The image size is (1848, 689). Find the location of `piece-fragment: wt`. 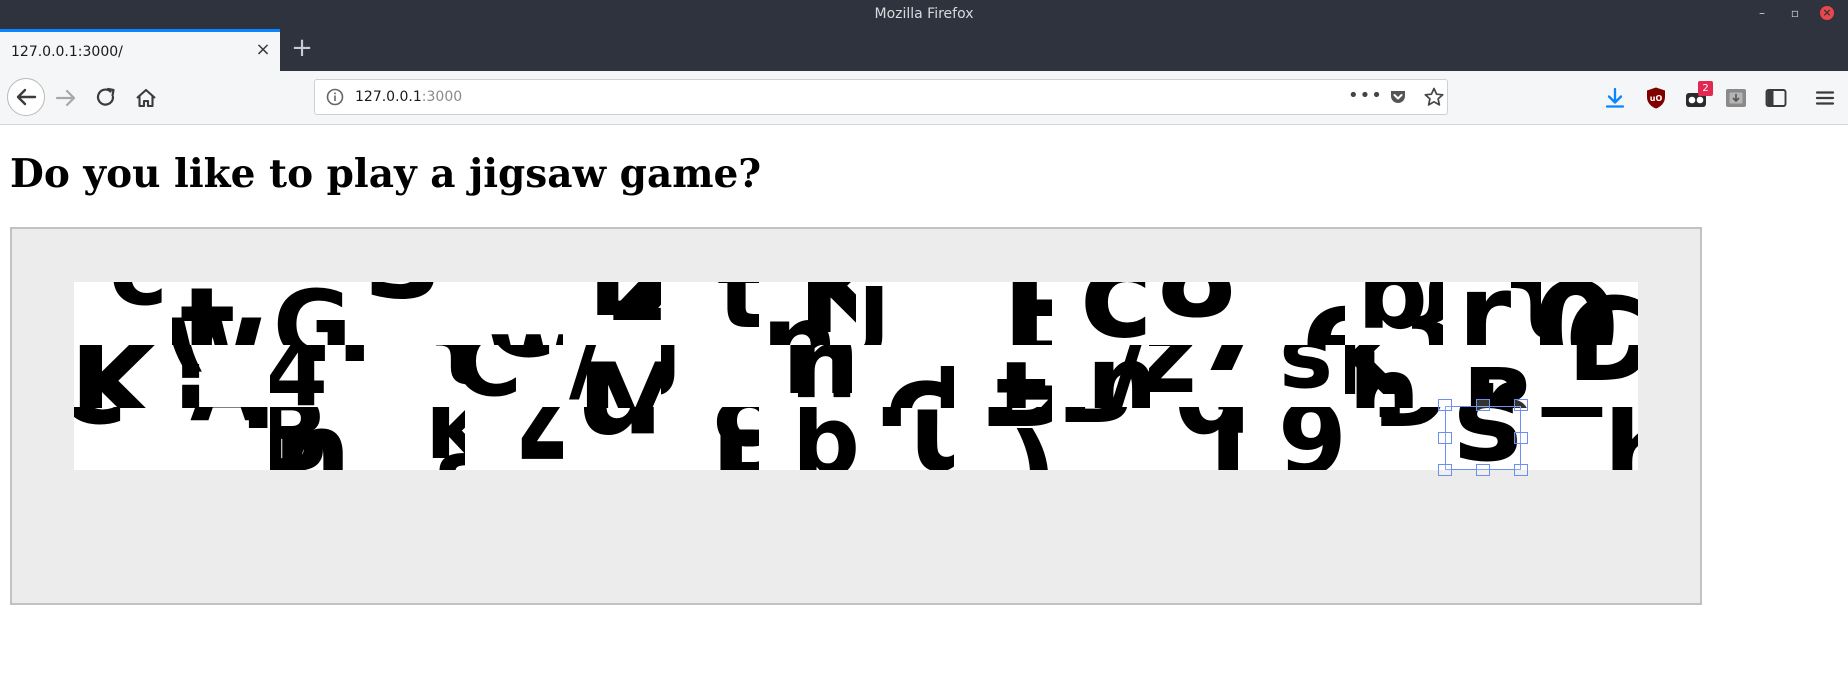

piece-fragment: wt is located at coordinates (218, 313).